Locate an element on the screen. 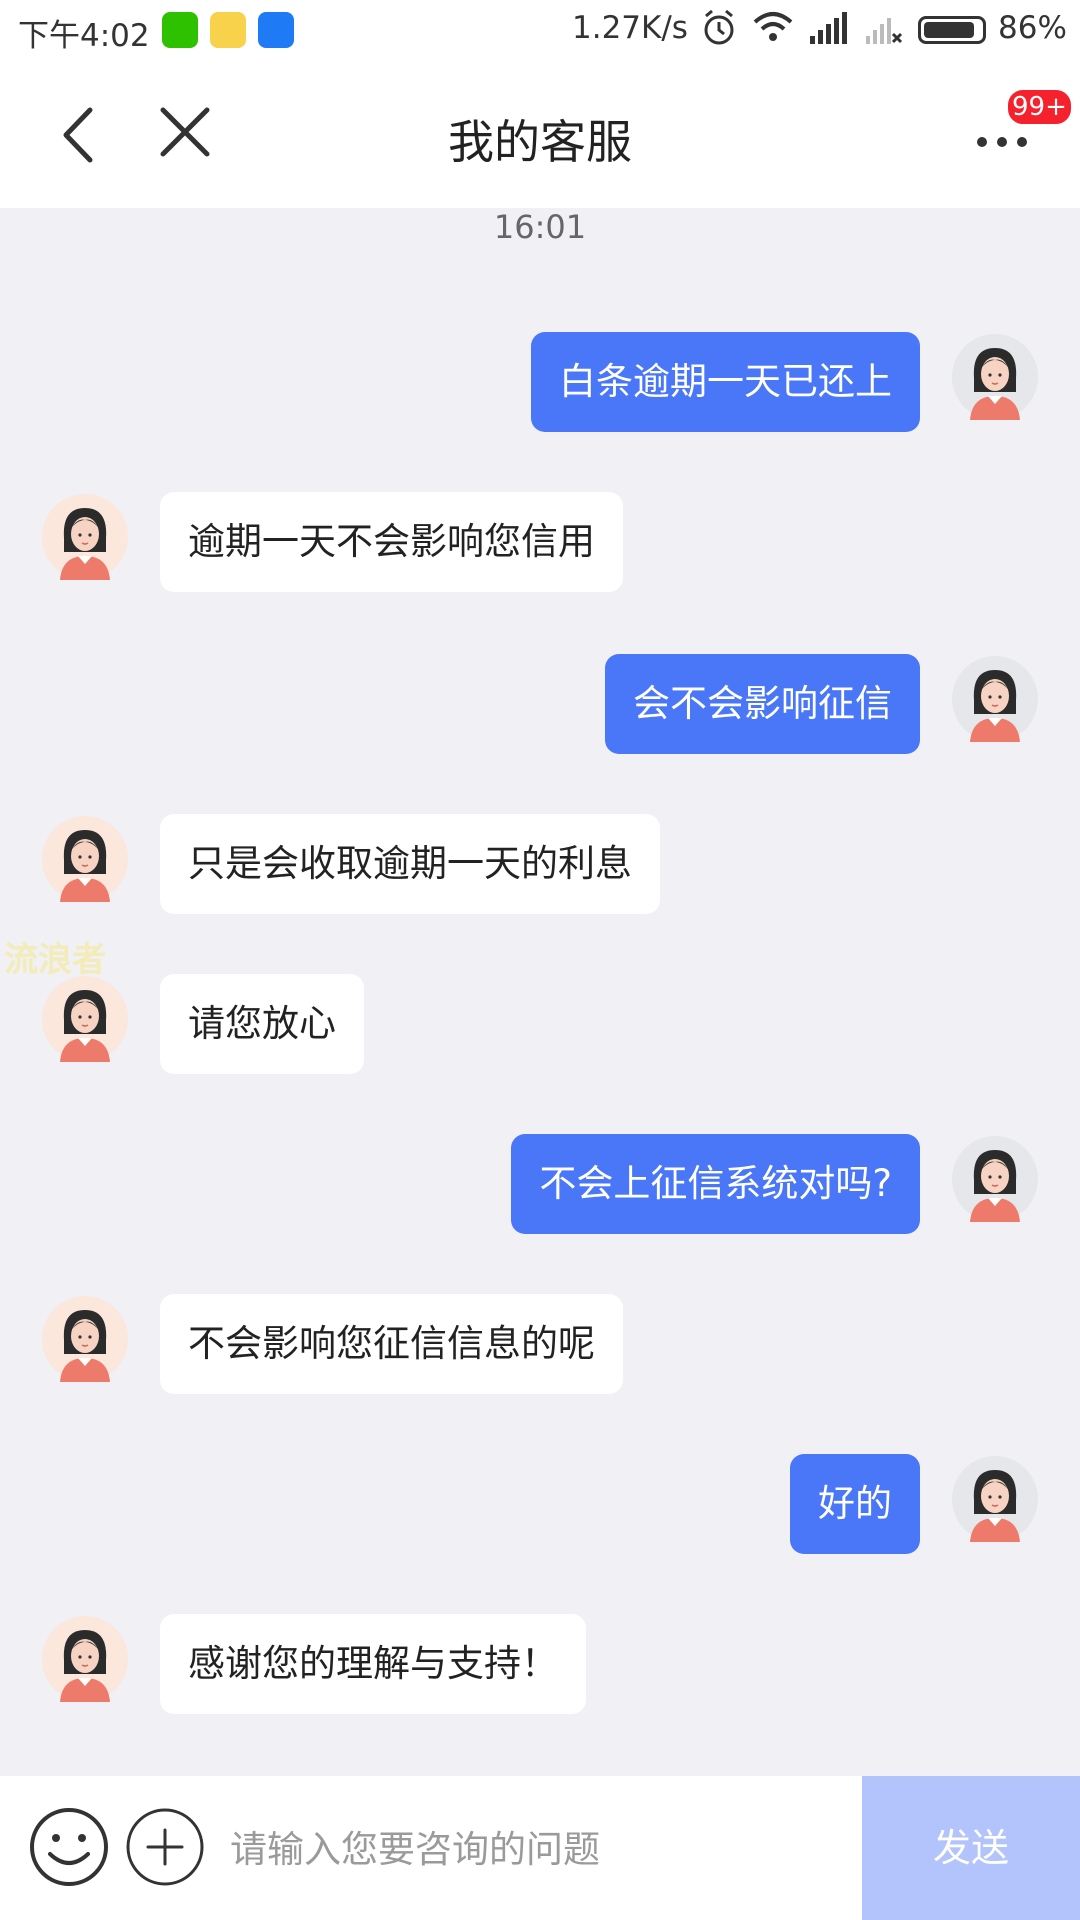  message-bubble: 白条逾期一天已还上 is located at coordinates (725, 382).